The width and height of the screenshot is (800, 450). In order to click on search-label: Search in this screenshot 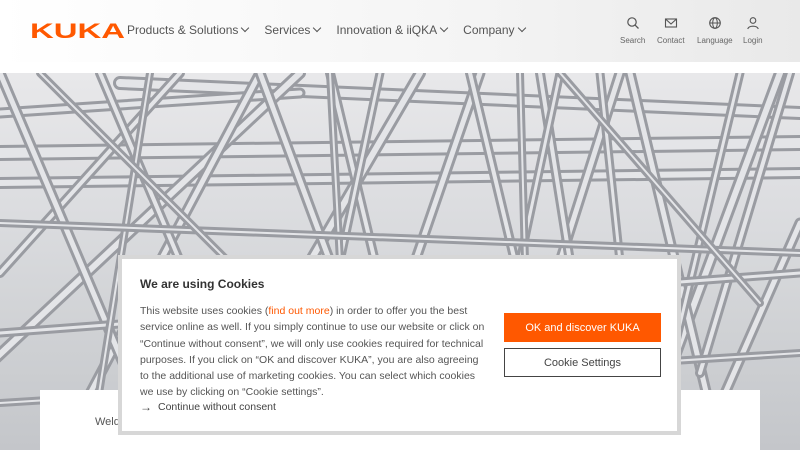, I will do `click(633, 40)`.